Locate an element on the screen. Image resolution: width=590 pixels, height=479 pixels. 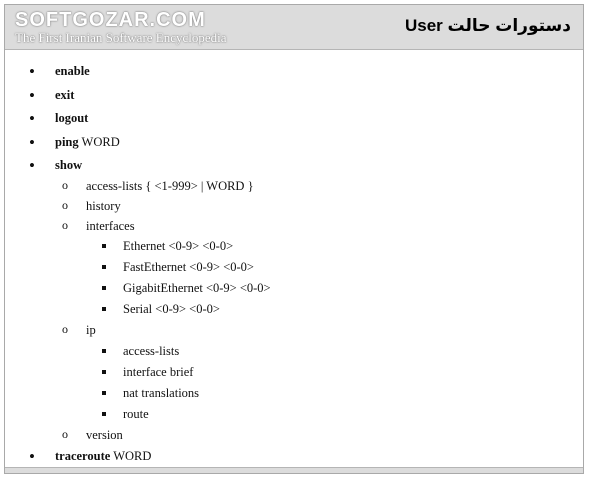
command-enable: enable is located at coordinates (72, 71).